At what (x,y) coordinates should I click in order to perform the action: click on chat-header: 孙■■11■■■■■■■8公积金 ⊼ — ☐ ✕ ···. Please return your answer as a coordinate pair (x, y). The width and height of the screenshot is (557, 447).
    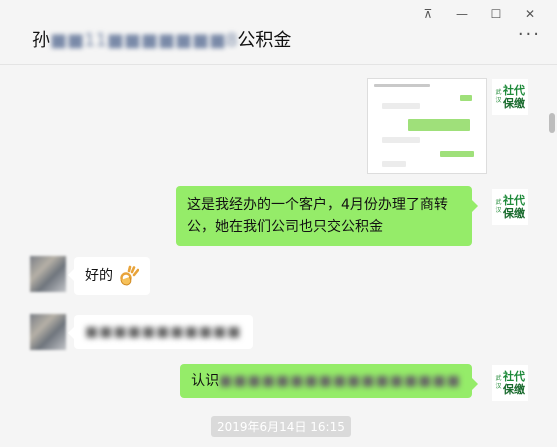
    Looking at the image, I should click on (278, 32).